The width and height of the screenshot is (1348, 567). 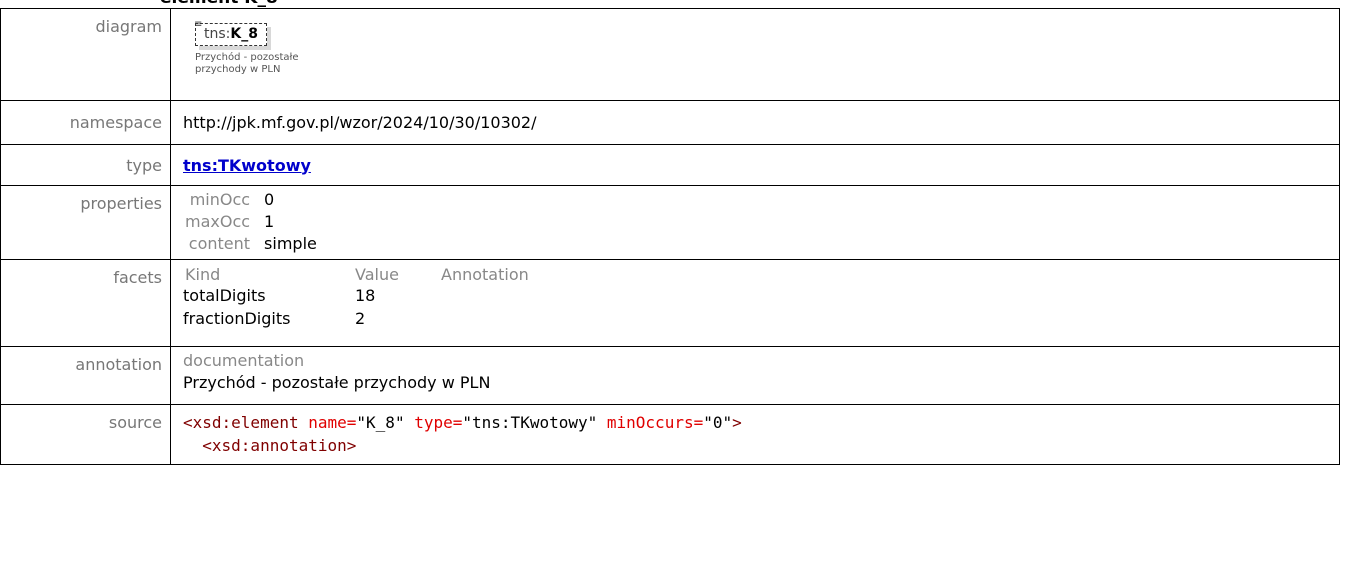 I want to click on property-row: content simple, so click(x=250, y=245).